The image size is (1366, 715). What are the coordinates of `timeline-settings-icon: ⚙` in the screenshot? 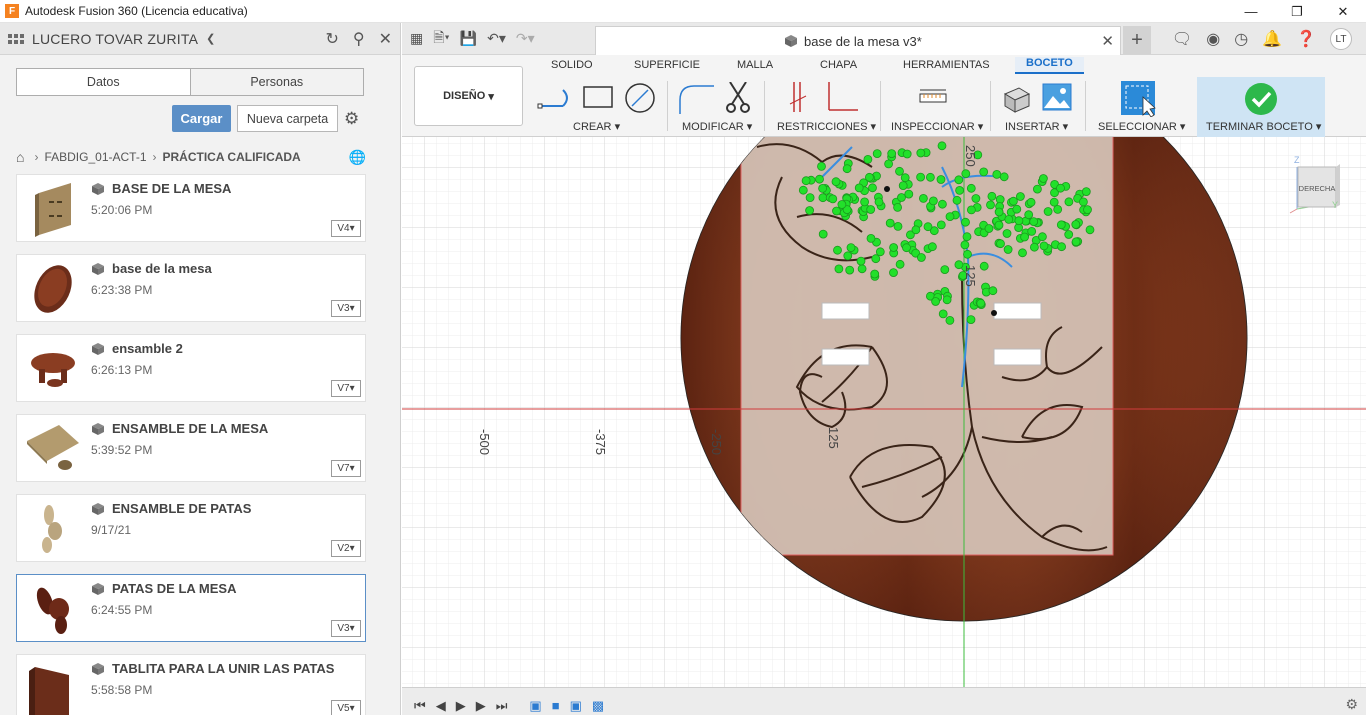 It's located at (1351, 704).